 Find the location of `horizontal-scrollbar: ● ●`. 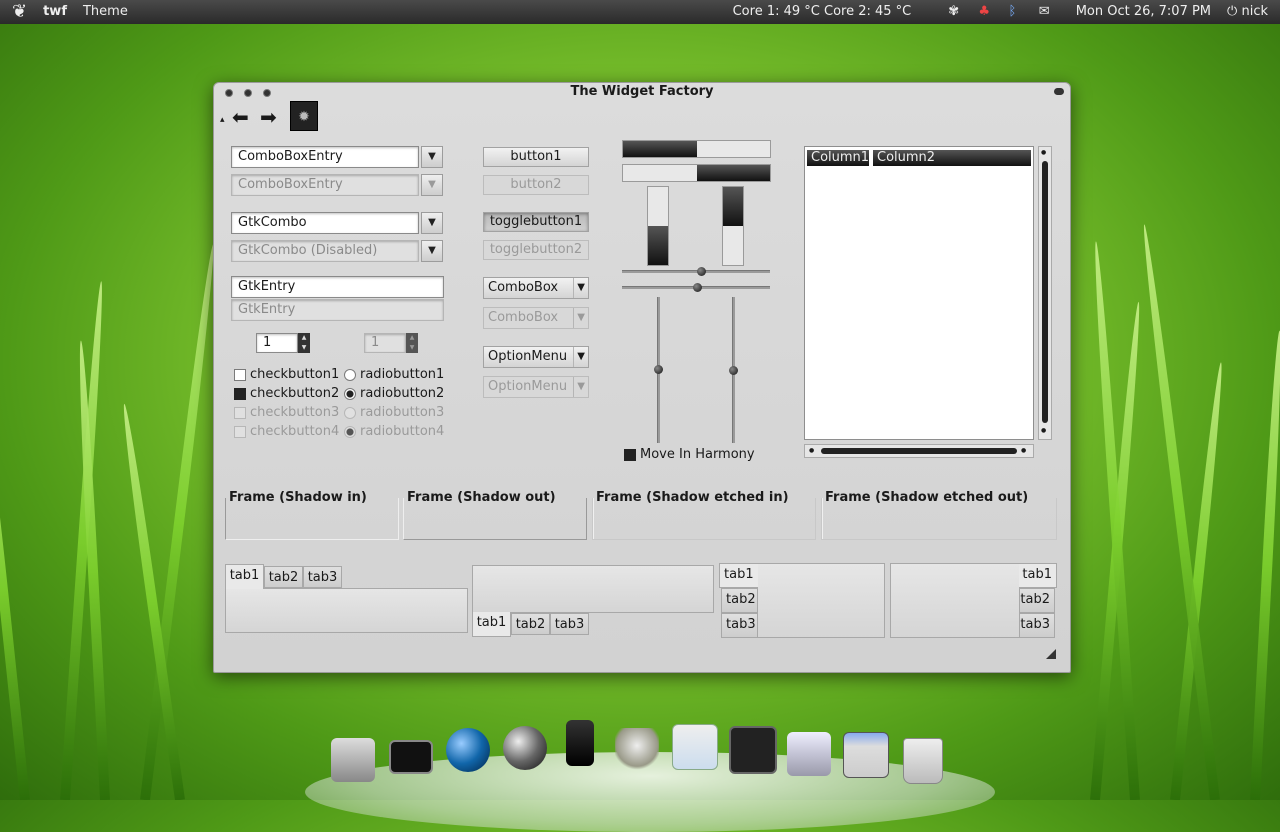

horizontal-scrollbar: ● ● is located at coordinates (919, 451).